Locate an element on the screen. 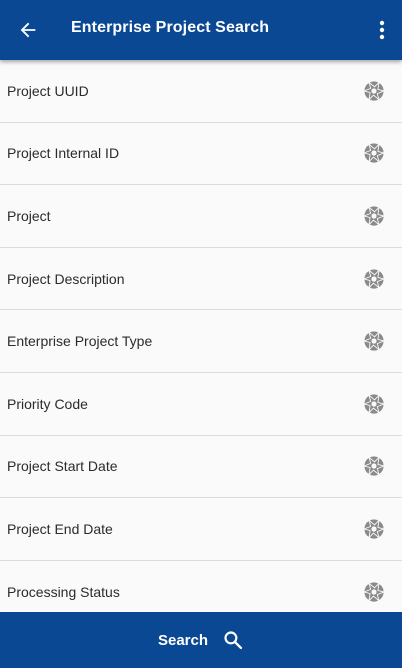 The height and width of the screenshot is (668, 402). field-row-project: Project is located at coordinates (201, 216).